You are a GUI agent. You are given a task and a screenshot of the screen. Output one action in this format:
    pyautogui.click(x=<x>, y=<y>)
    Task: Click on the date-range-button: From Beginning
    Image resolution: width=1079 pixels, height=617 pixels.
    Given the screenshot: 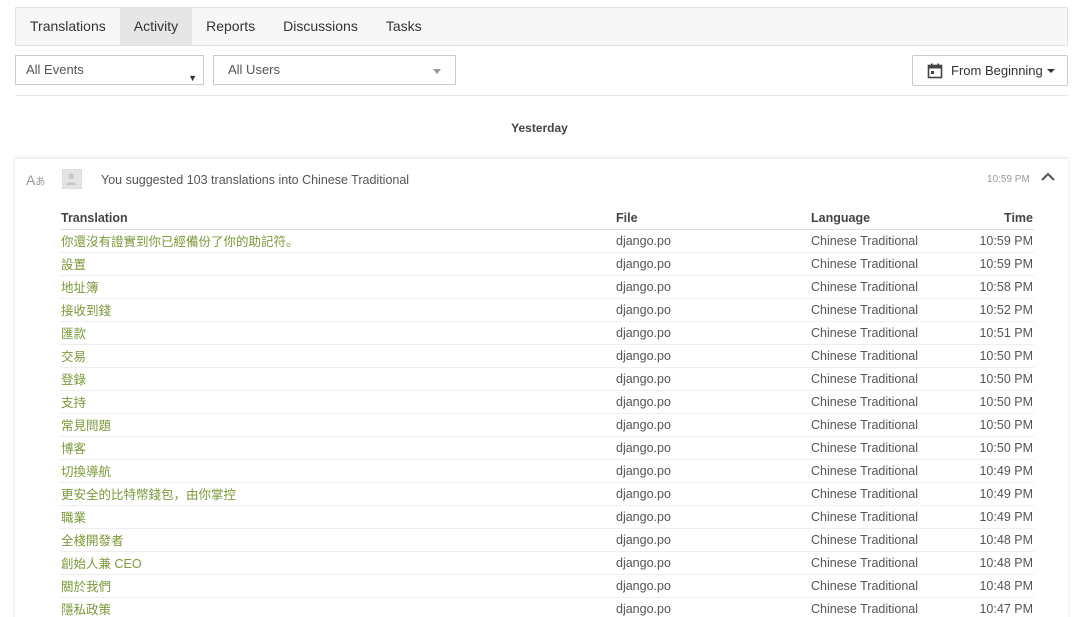 What is the action you would take?
    pyautogui.click(x=990, y=70)
    